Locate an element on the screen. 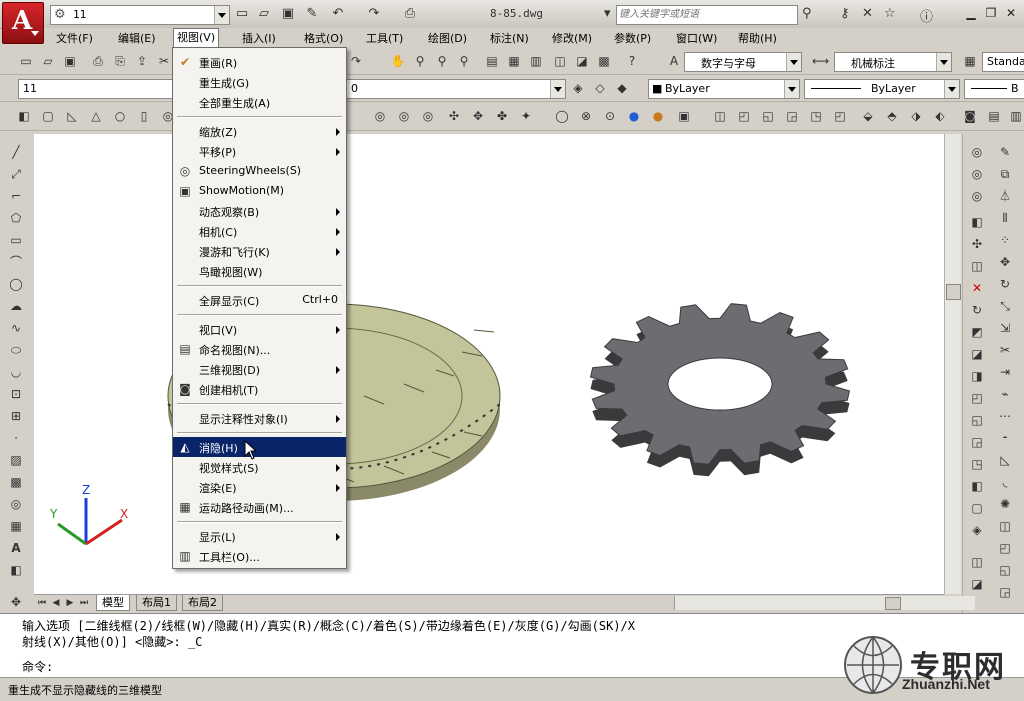 This screenshot has height=701, width=1024. application-menu-button: A is located at coordinates (23, 23).